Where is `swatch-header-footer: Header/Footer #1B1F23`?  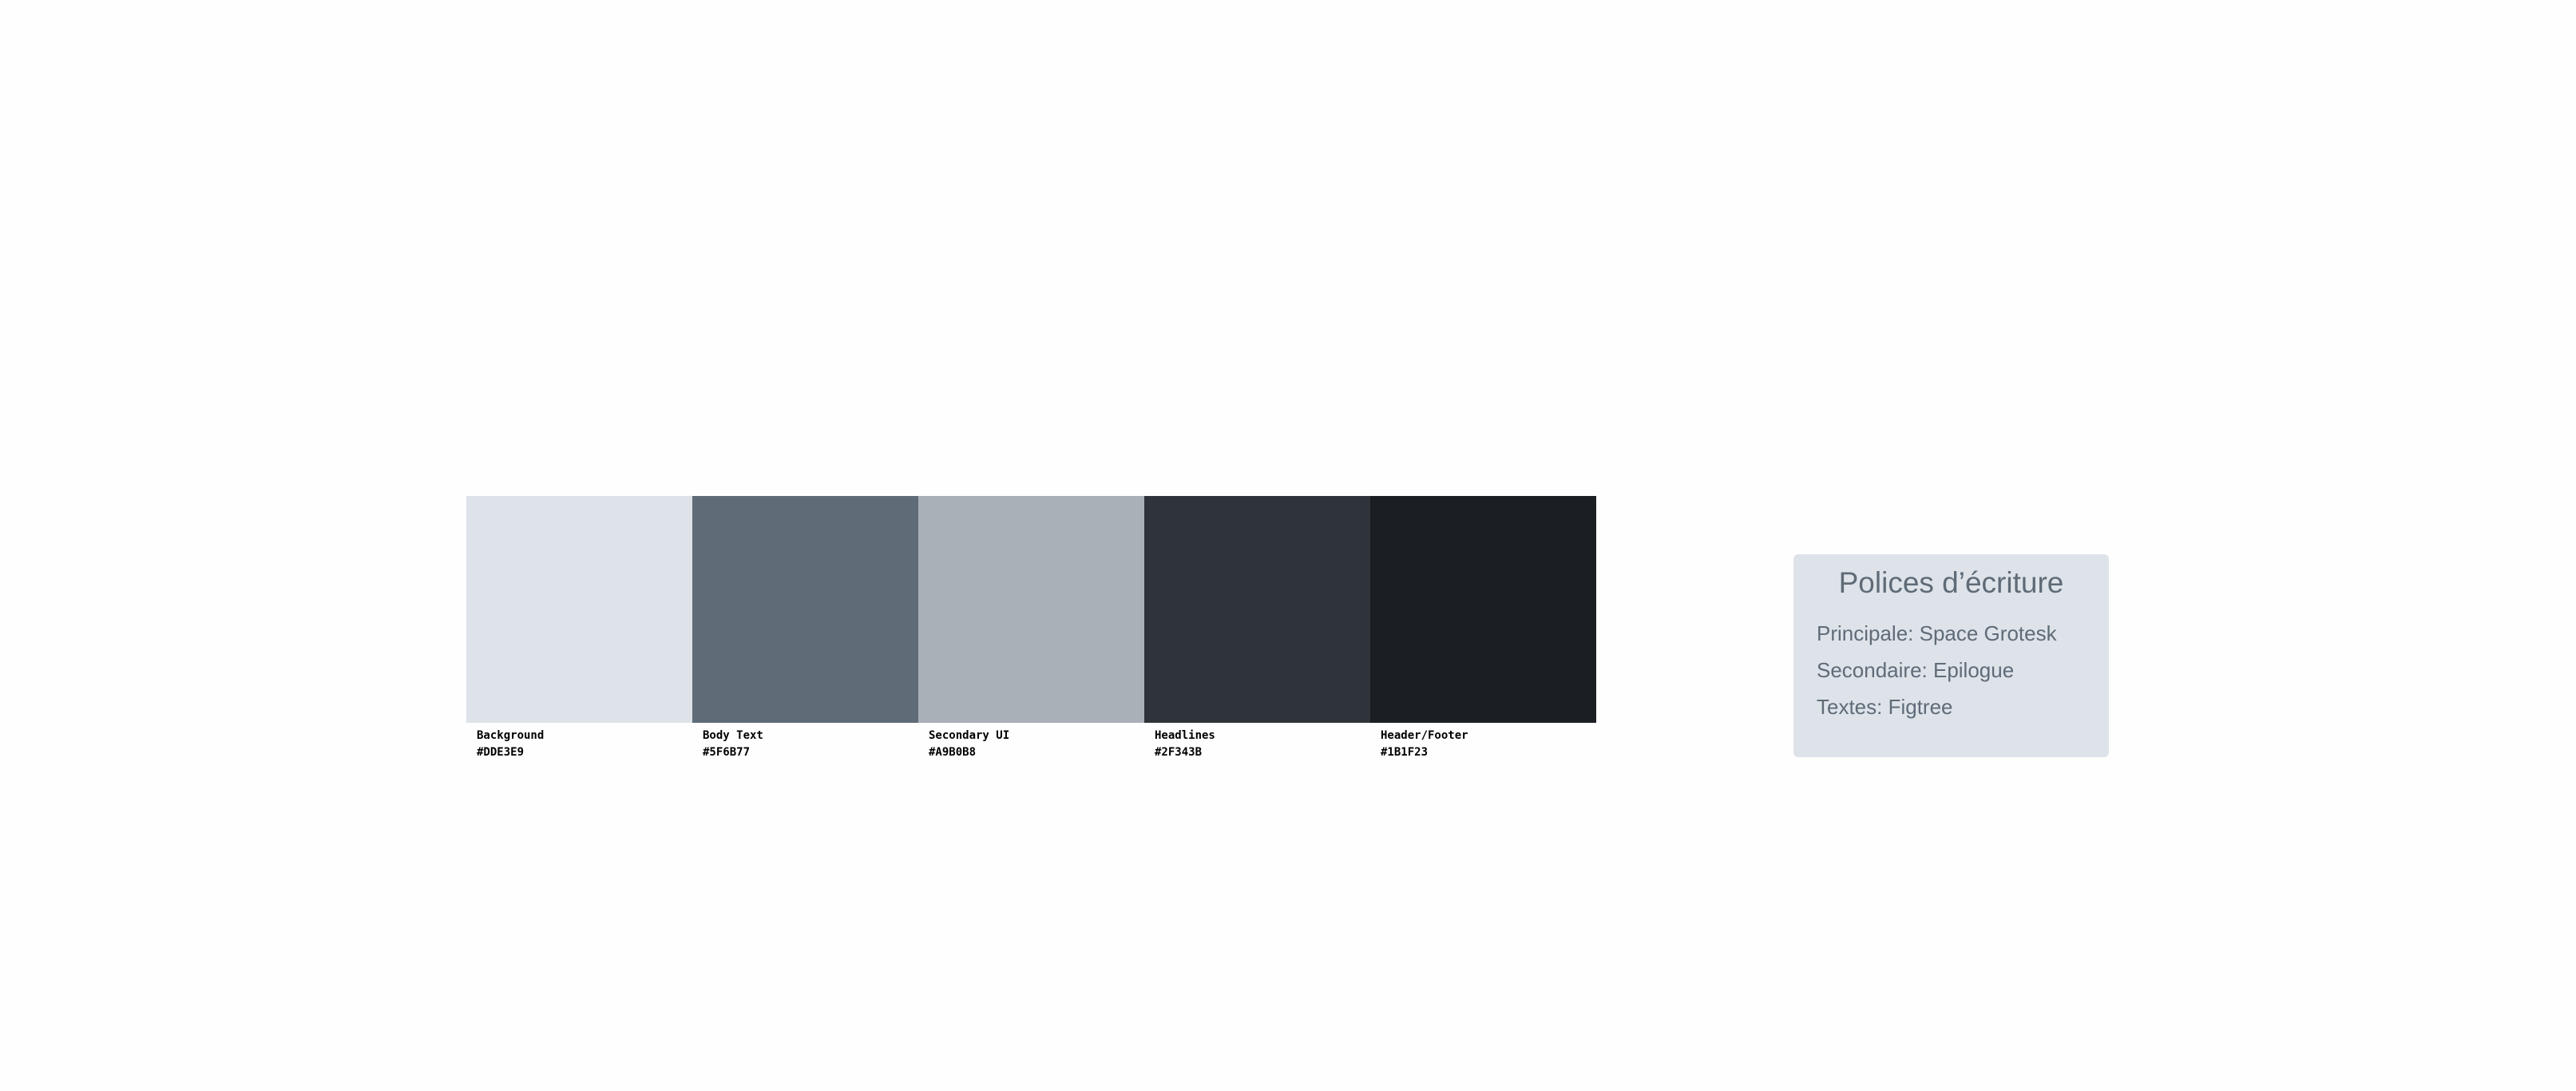 swatch-header-footer: Header/Footer #1B1F23 is located at coordinates (1483, 628).